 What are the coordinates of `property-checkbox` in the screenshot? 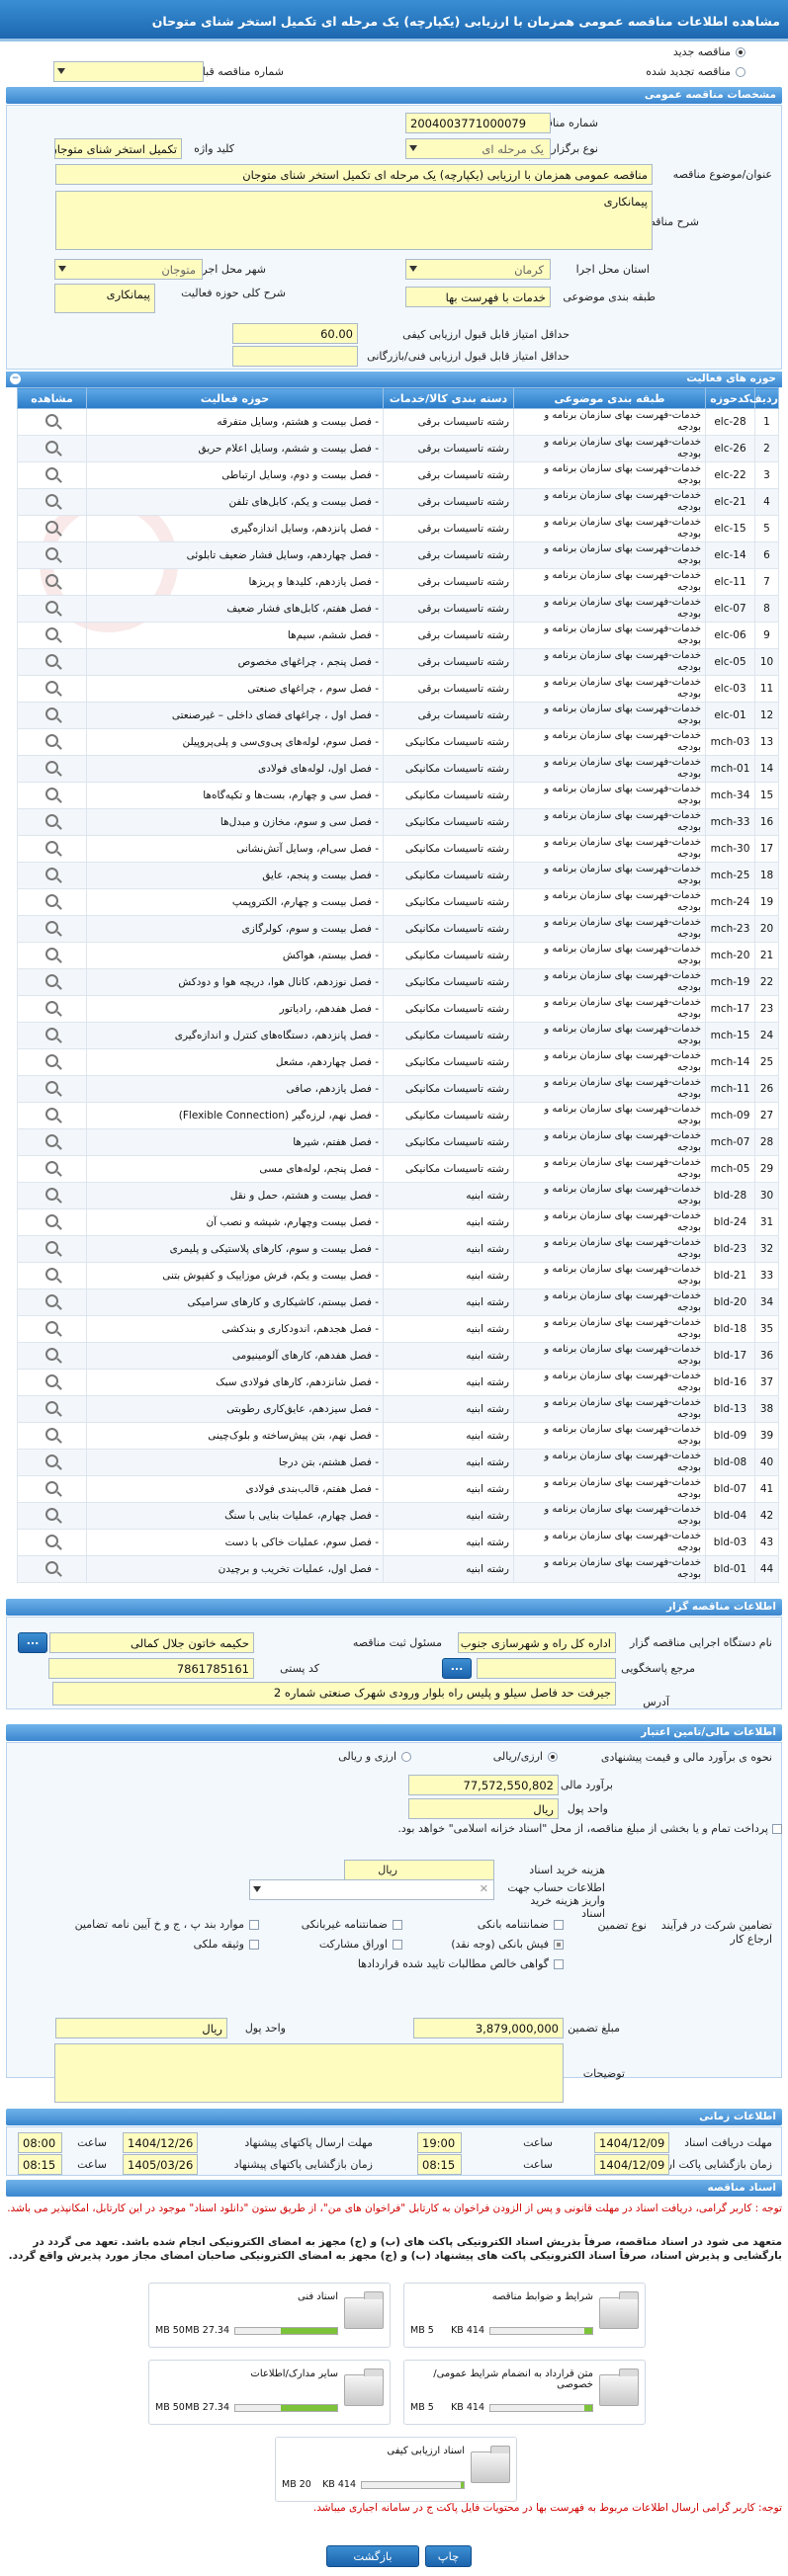 It's located at (254, 1945).